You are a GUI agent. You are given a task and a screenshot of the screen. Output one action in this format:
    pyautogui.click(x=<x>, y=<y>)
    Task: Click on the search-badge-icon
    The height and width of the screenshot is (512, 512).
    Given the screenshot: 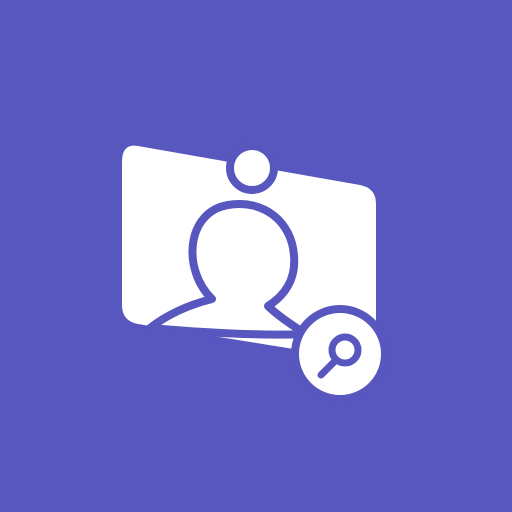 What is the action you would take?
    pyautogui.click(x=340, y=354)
    